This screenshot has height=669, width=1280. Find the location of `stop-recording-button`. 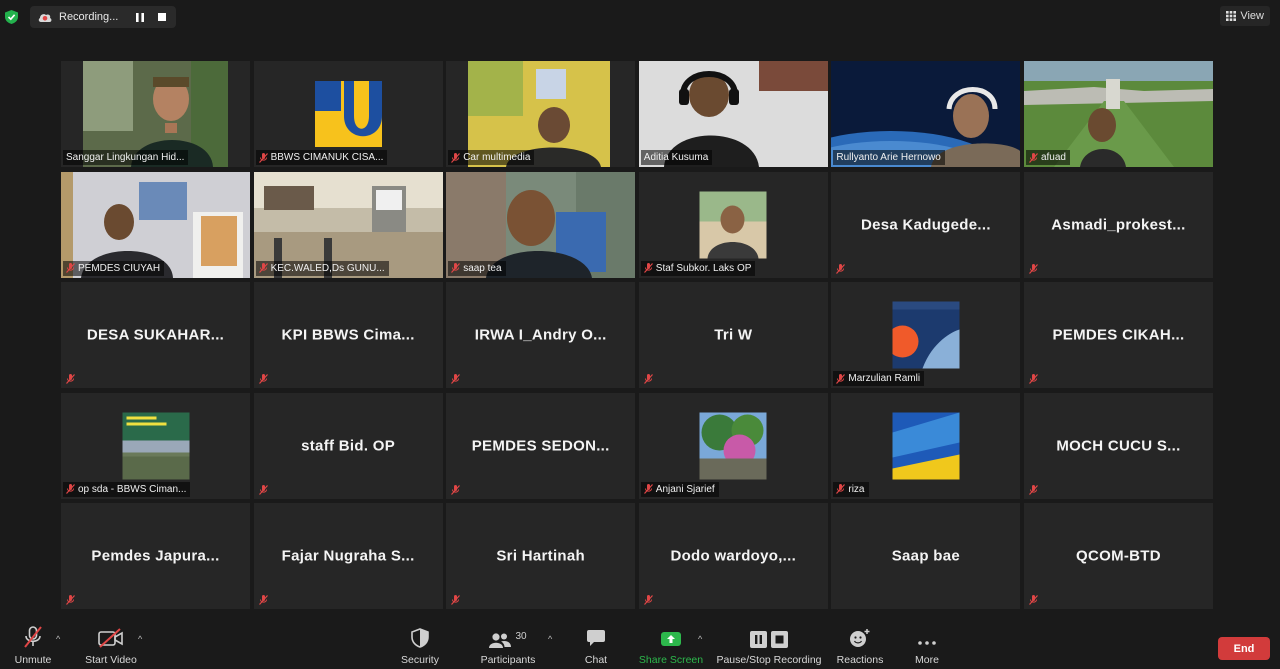

stop-recording-button is located at coordinates (162, 17).